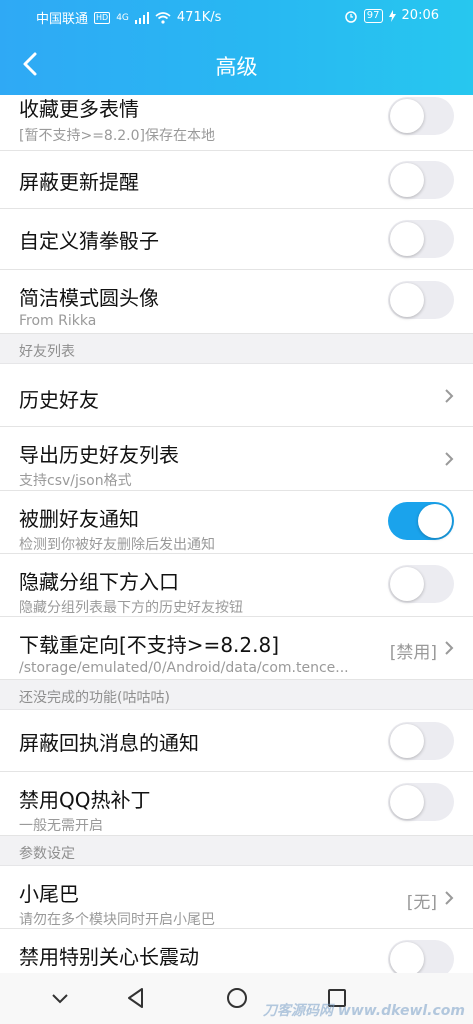 This screenshot has width=473, height=1024. What do you see at coordinates (62, 19) in the screenshot?
I see `carrier-label: 中国联通` at bounding box center [62, 19].